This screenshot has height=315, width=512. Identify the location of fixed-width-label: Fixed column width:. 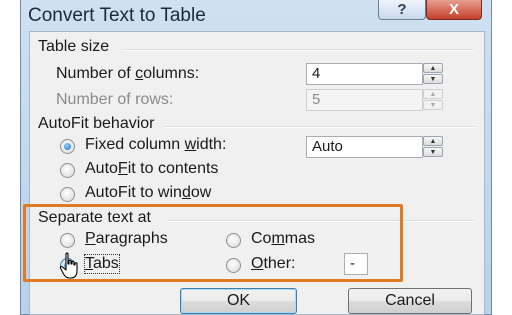
(155, 145).